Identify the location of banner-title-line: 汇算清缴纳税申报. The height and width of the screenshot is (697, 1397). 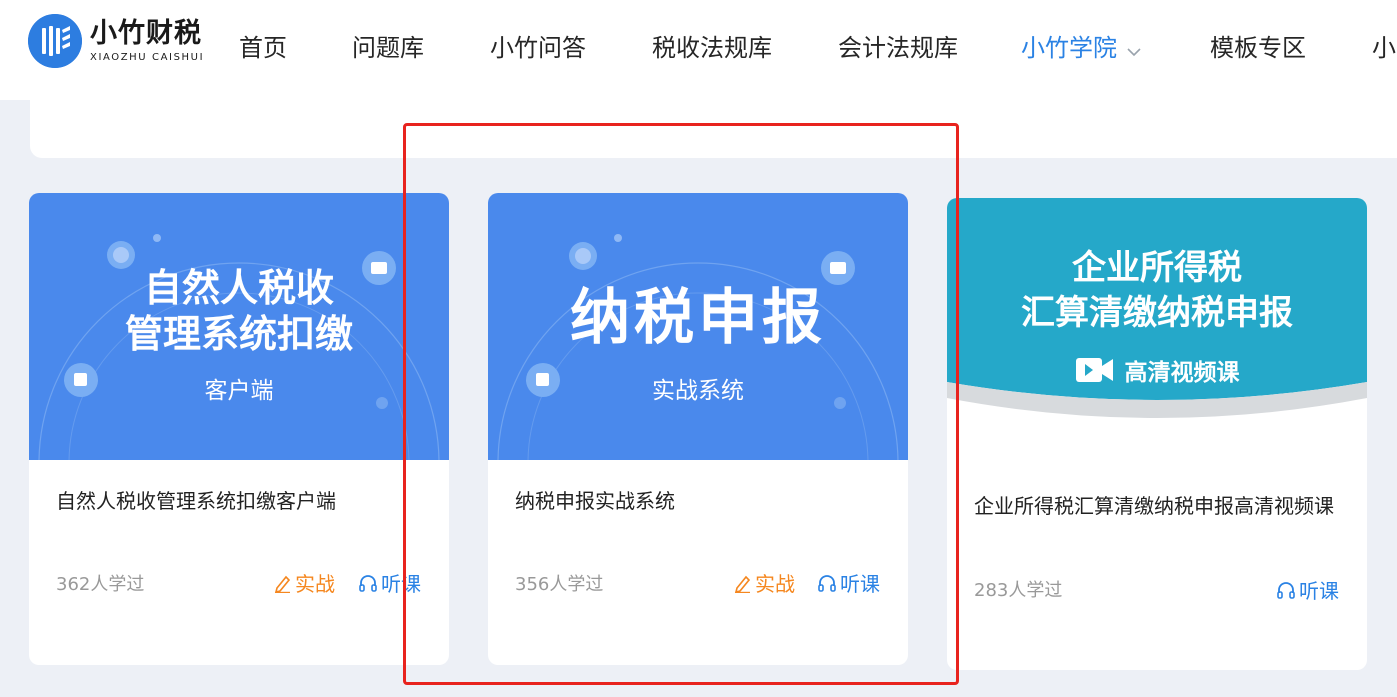
(1157, 313).